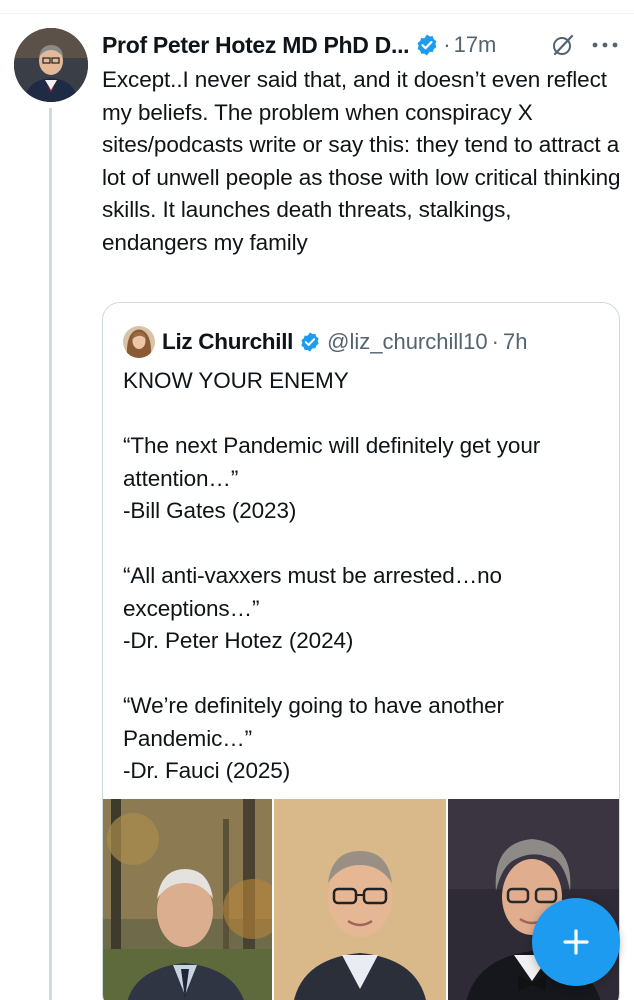 Image resolution: width=634 pixels, height=1000 pixels. Describe the element at coordinates (317, 7) in the screenshot. I see `top-divider` at that location.